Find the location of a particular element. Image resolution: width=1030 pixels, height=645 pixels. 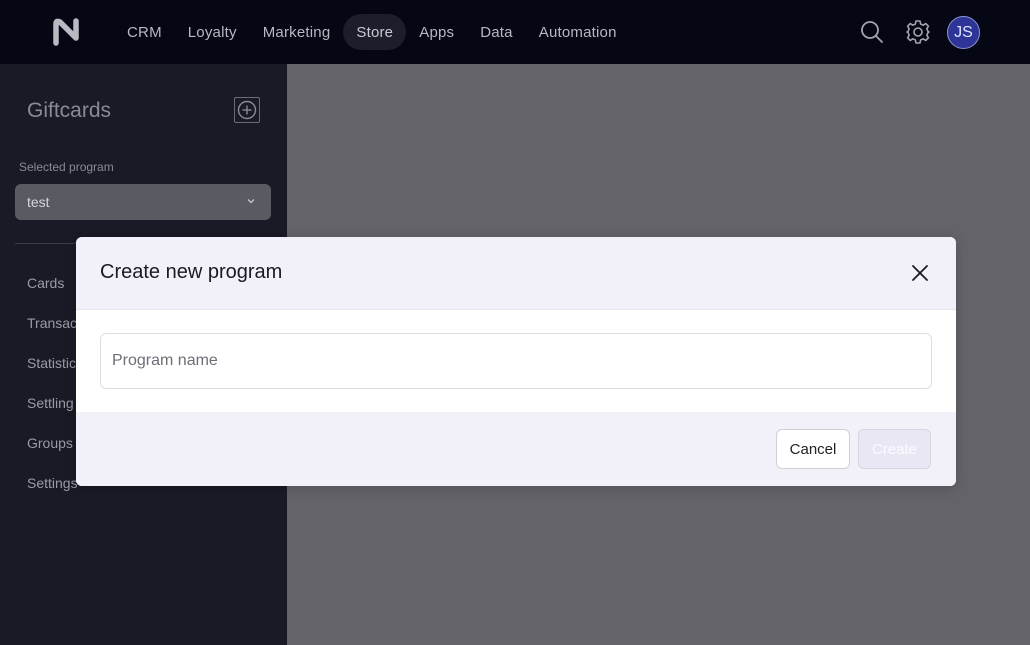

sidebar-item-transactions: Transac is located at coordinates (52, 323).